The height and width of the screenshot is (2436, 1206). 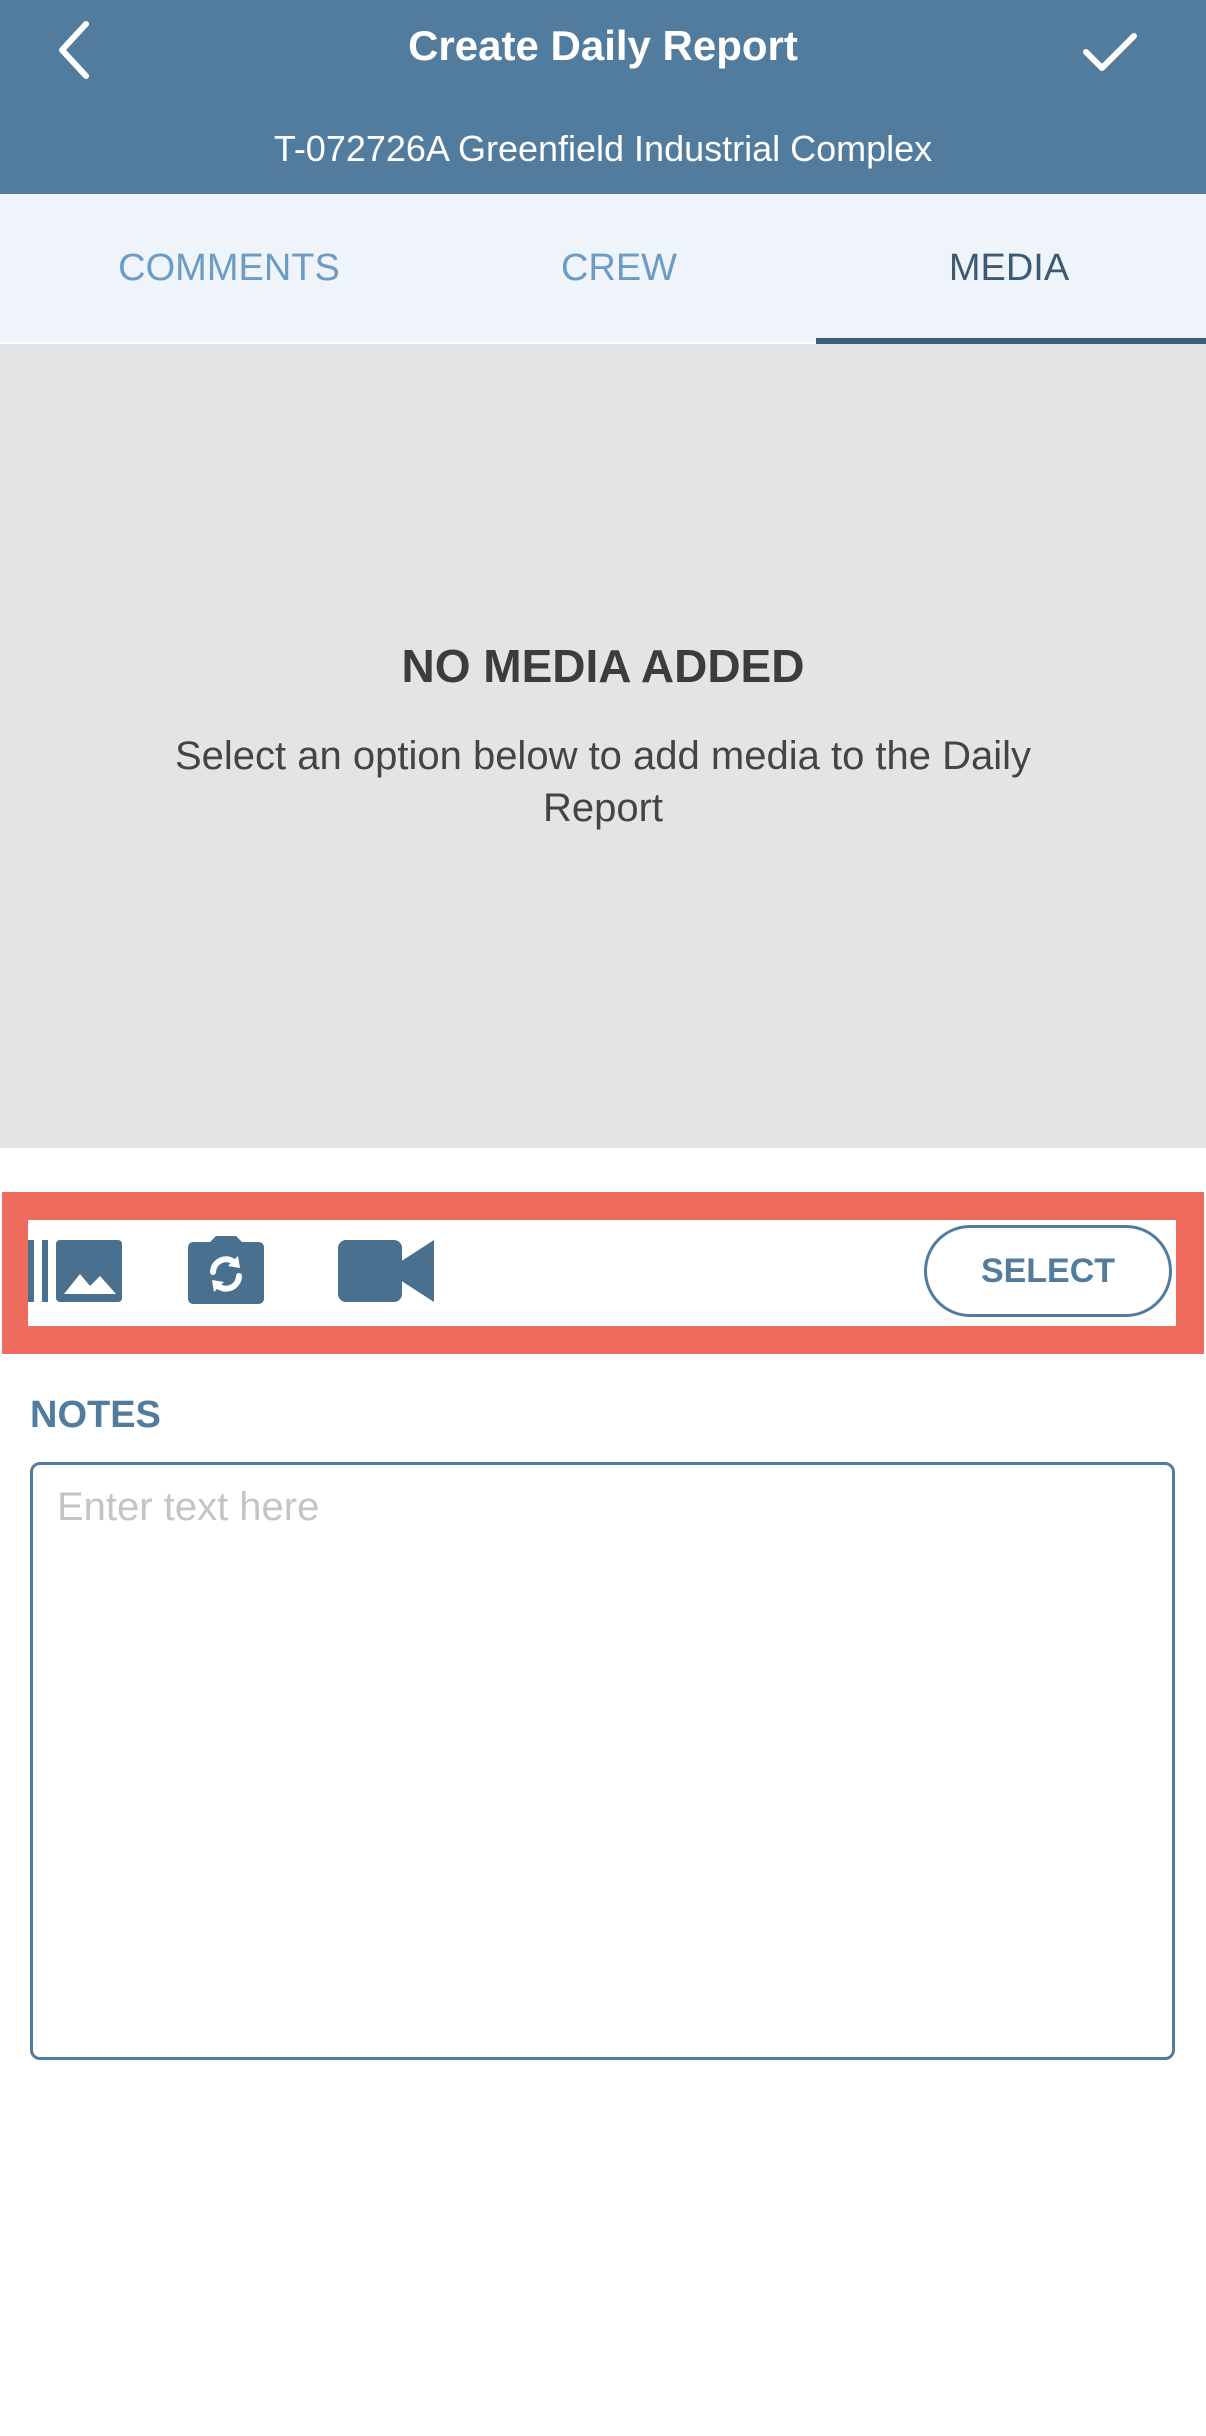 I want to click on video-camera-icon, so click(x=386, y=1271).